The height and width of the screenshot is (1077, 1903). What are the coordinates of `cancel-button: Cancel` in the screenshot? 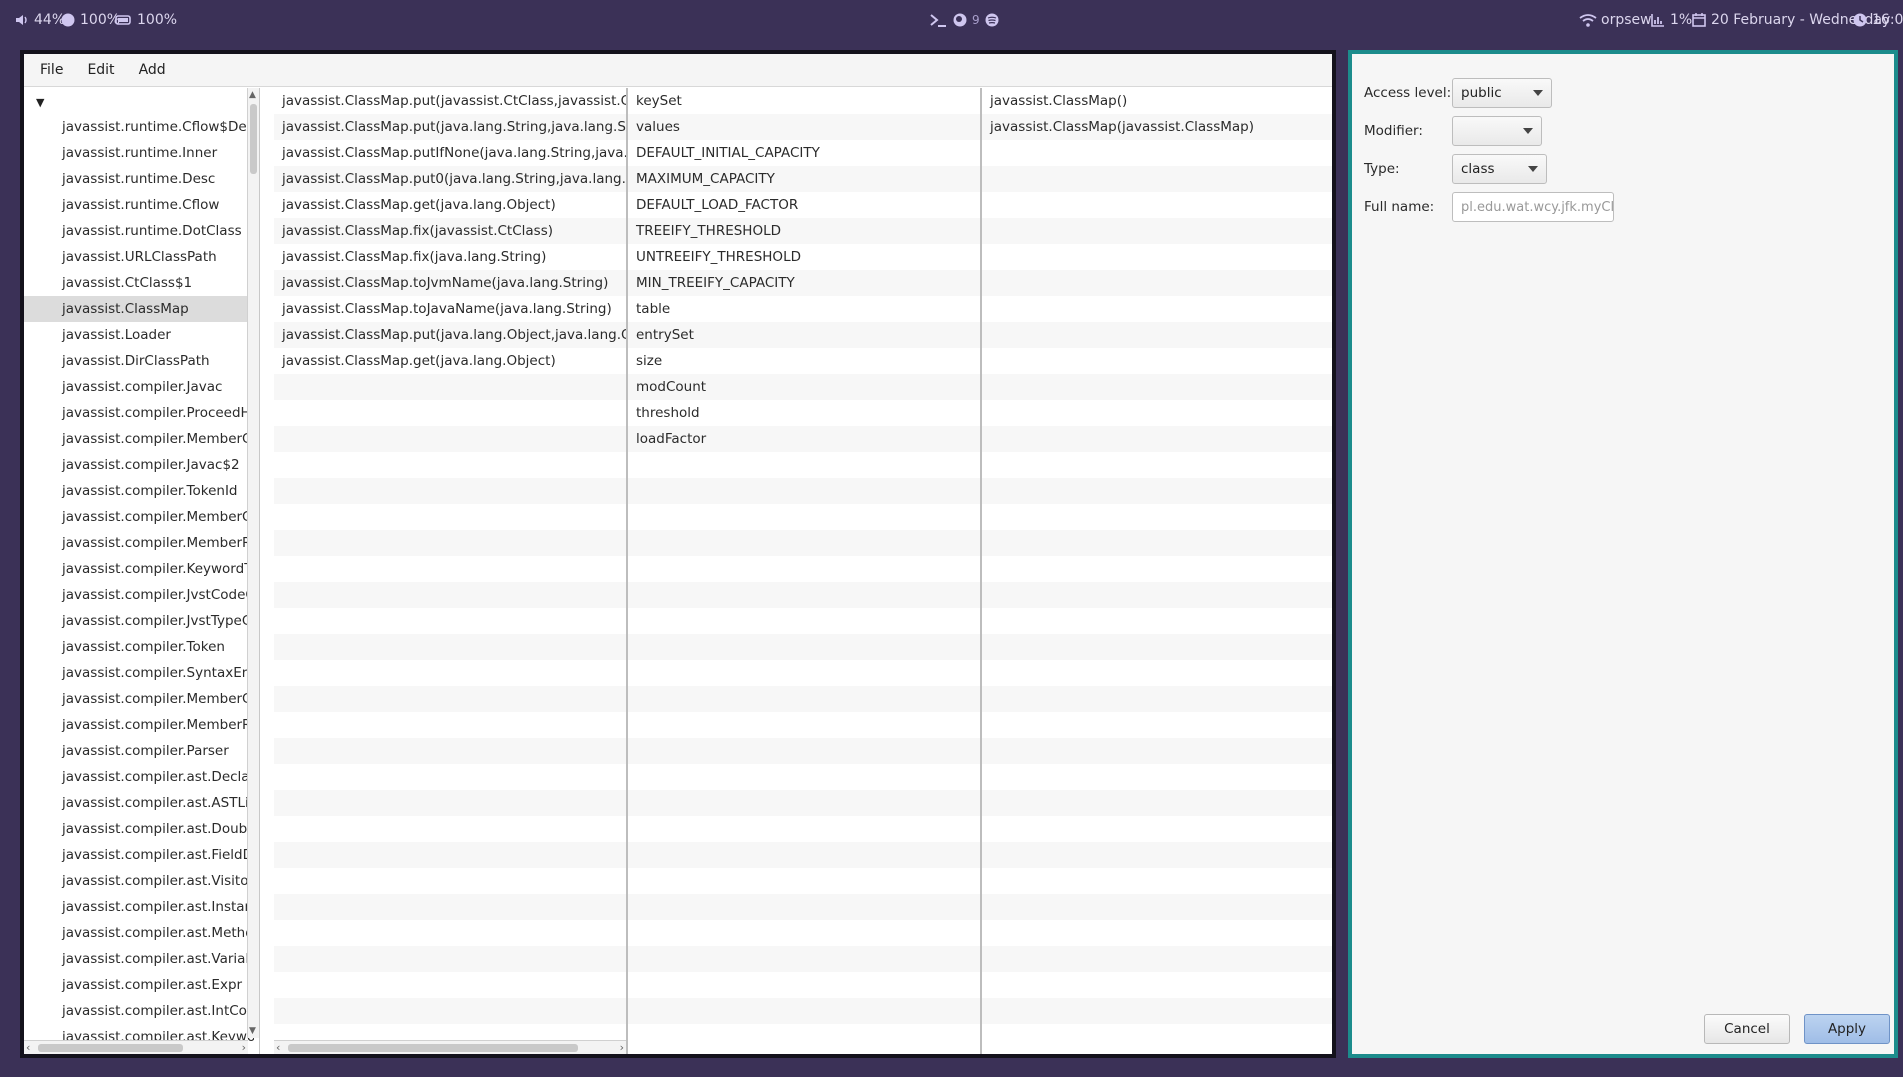 It's located at (1747, 1029).